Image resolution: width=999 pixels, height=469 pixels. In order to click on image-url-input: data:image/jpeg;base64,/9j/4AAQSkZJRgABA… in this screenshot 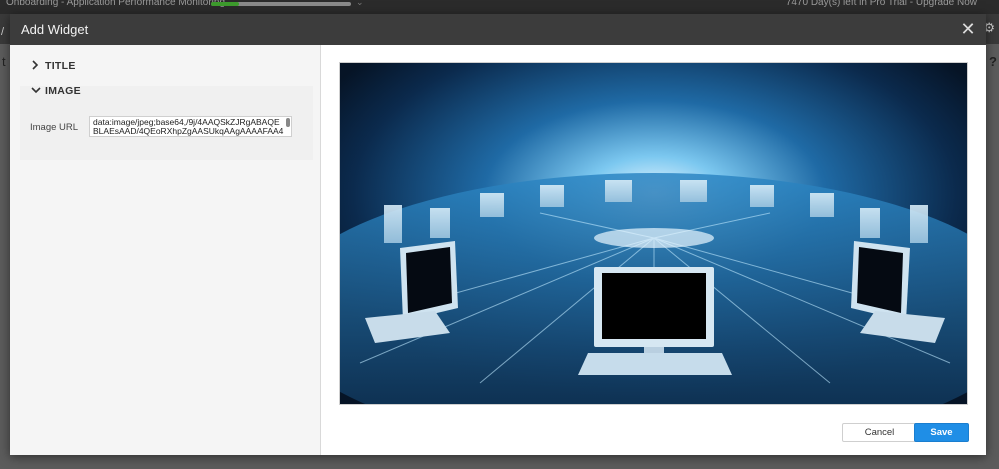, I will do `click(190, 126)`.